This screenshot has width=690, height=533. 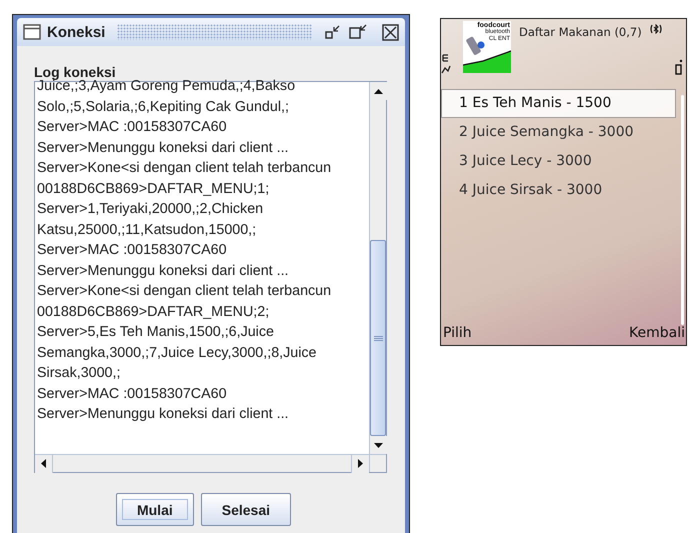 What do you see at coordinates (390, 32) in the screenshot?
I see `close-icon` at bounding box center [390, 32].